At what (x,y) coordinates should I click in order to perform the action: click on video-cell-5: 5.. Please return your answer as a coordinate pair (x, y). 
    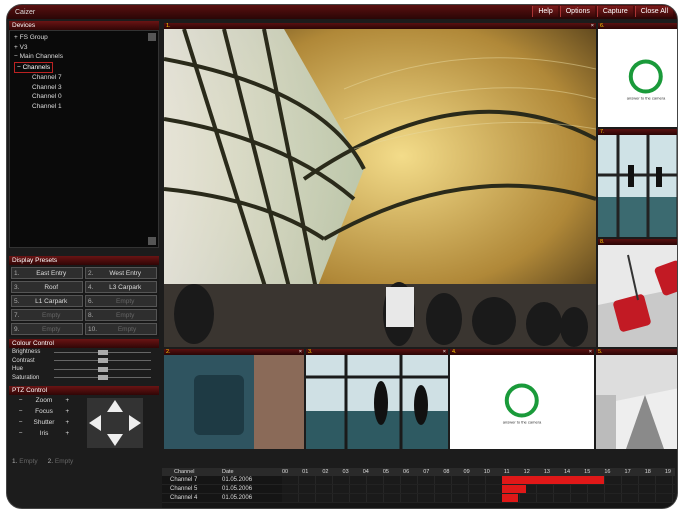
    Looking at the image, I should click on (636, 399).